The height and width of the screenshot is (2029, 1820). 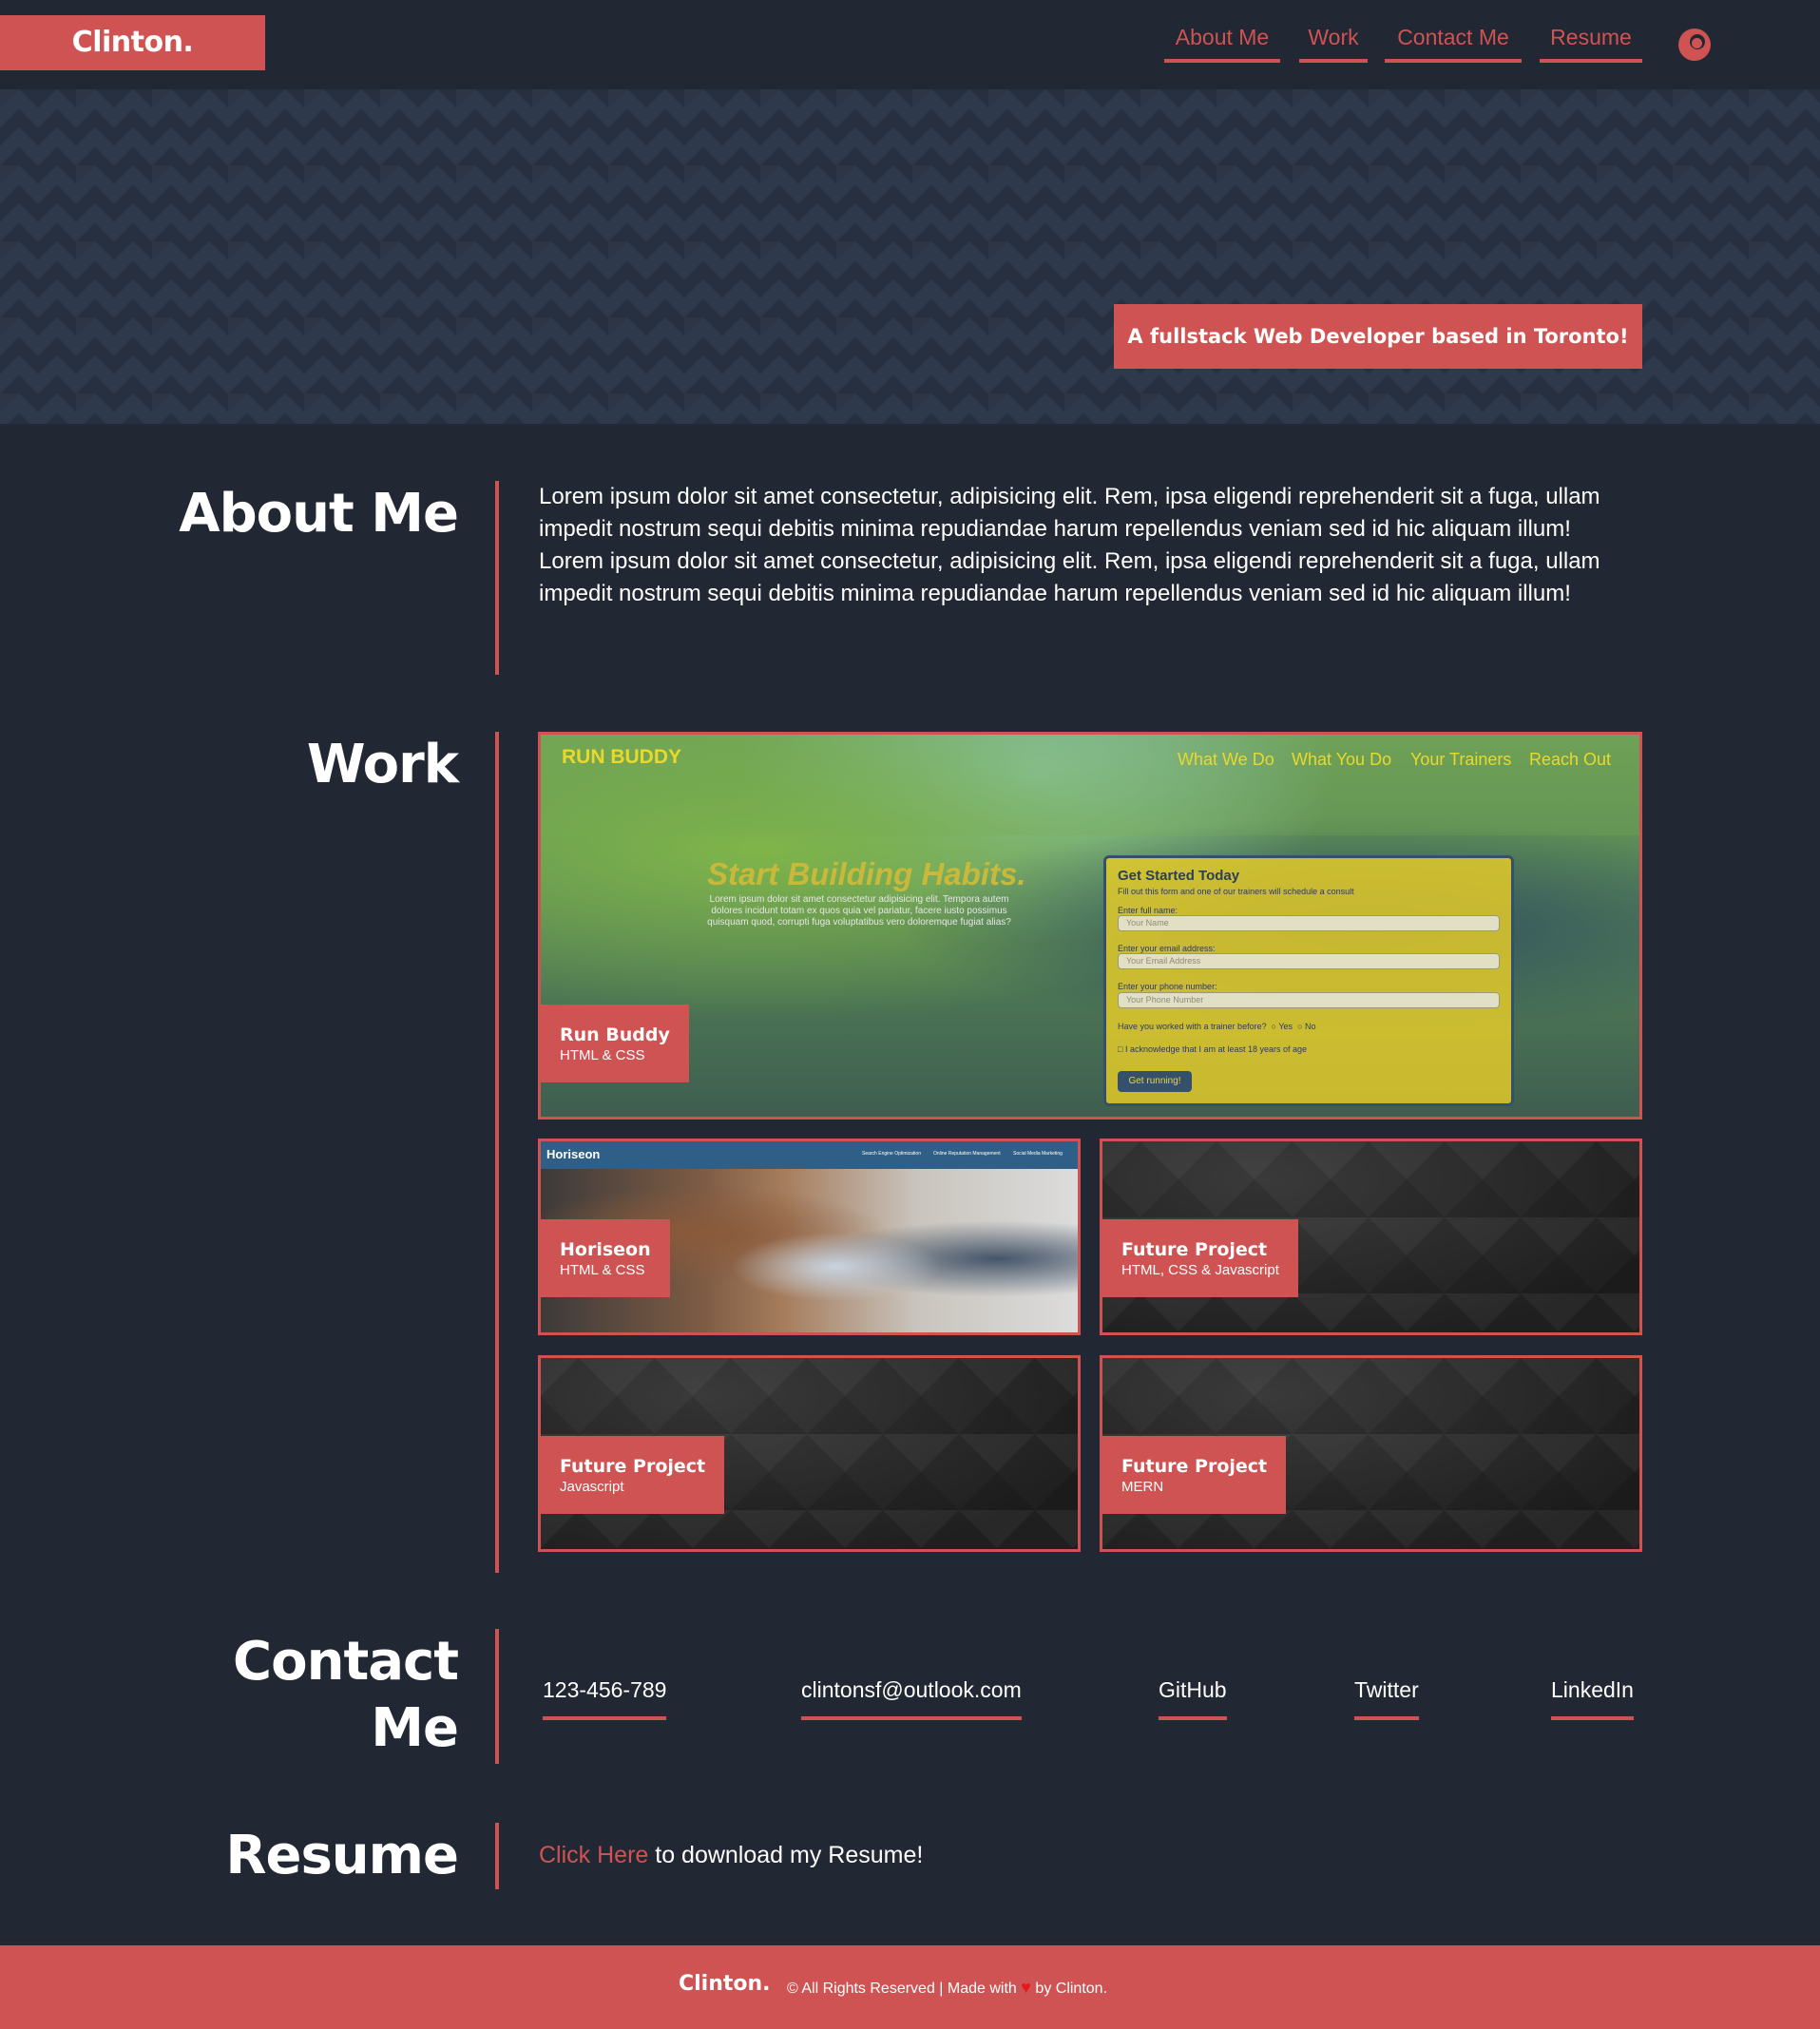 What do you see at coordinates (1167, 948) in the screenshot?
I see `preview-label-email: Enter your email address:` at bounding box center [1167, 948].